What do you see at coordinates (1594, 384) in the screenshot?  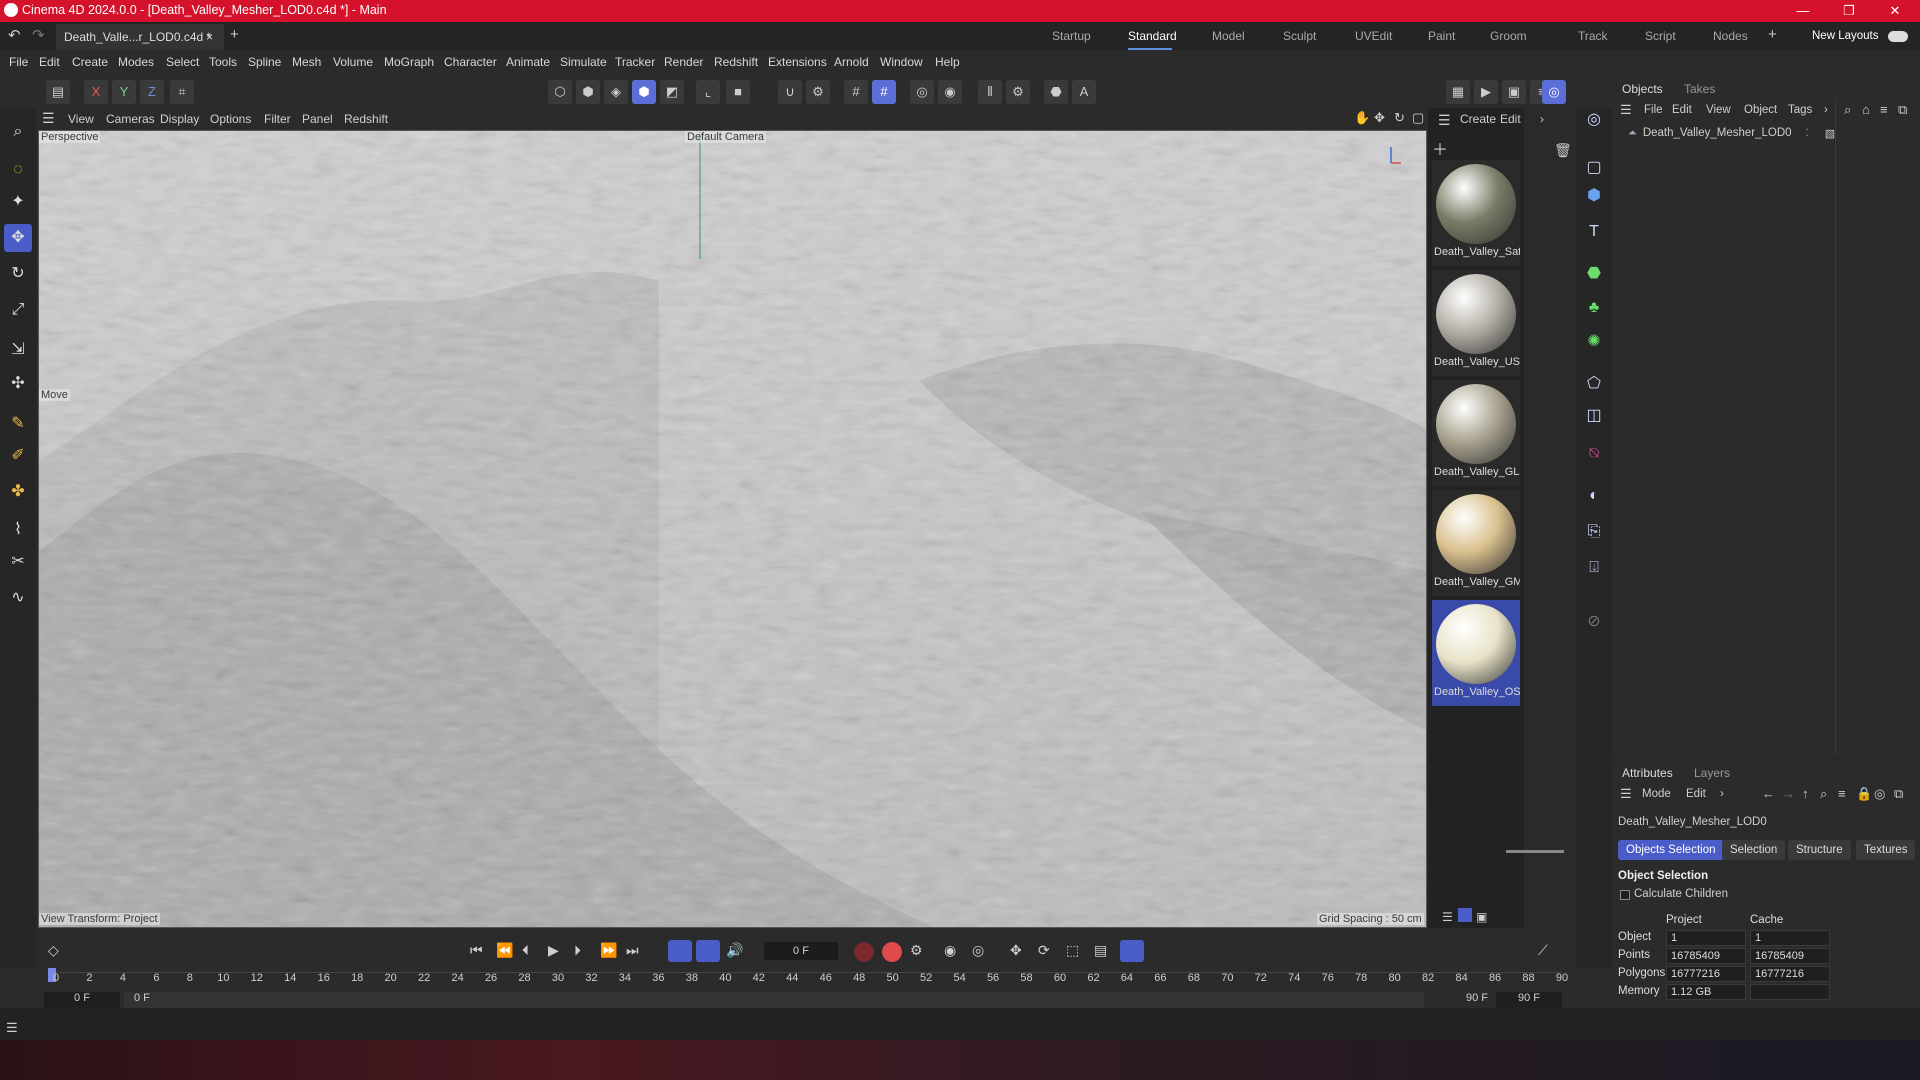 I see `deformer-icon: ⬠` at bounding box center [1594, 384].